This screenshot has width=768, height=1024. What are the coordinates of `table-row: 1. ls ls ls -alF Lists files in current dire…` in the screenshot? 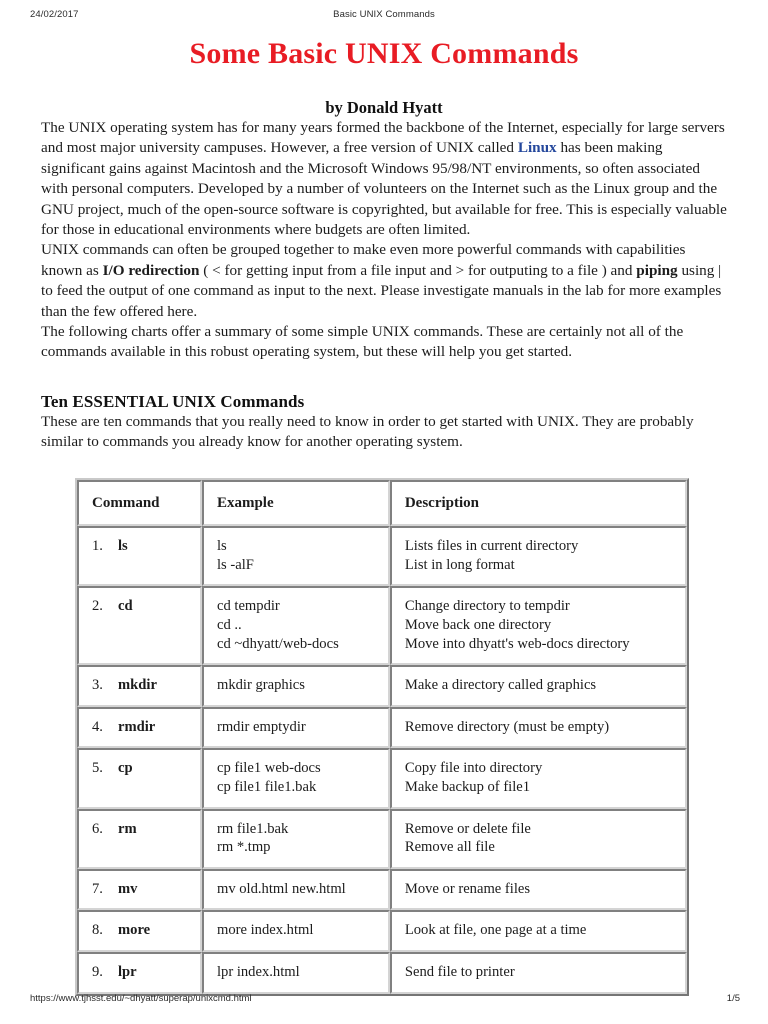 It's located at (382, 556).